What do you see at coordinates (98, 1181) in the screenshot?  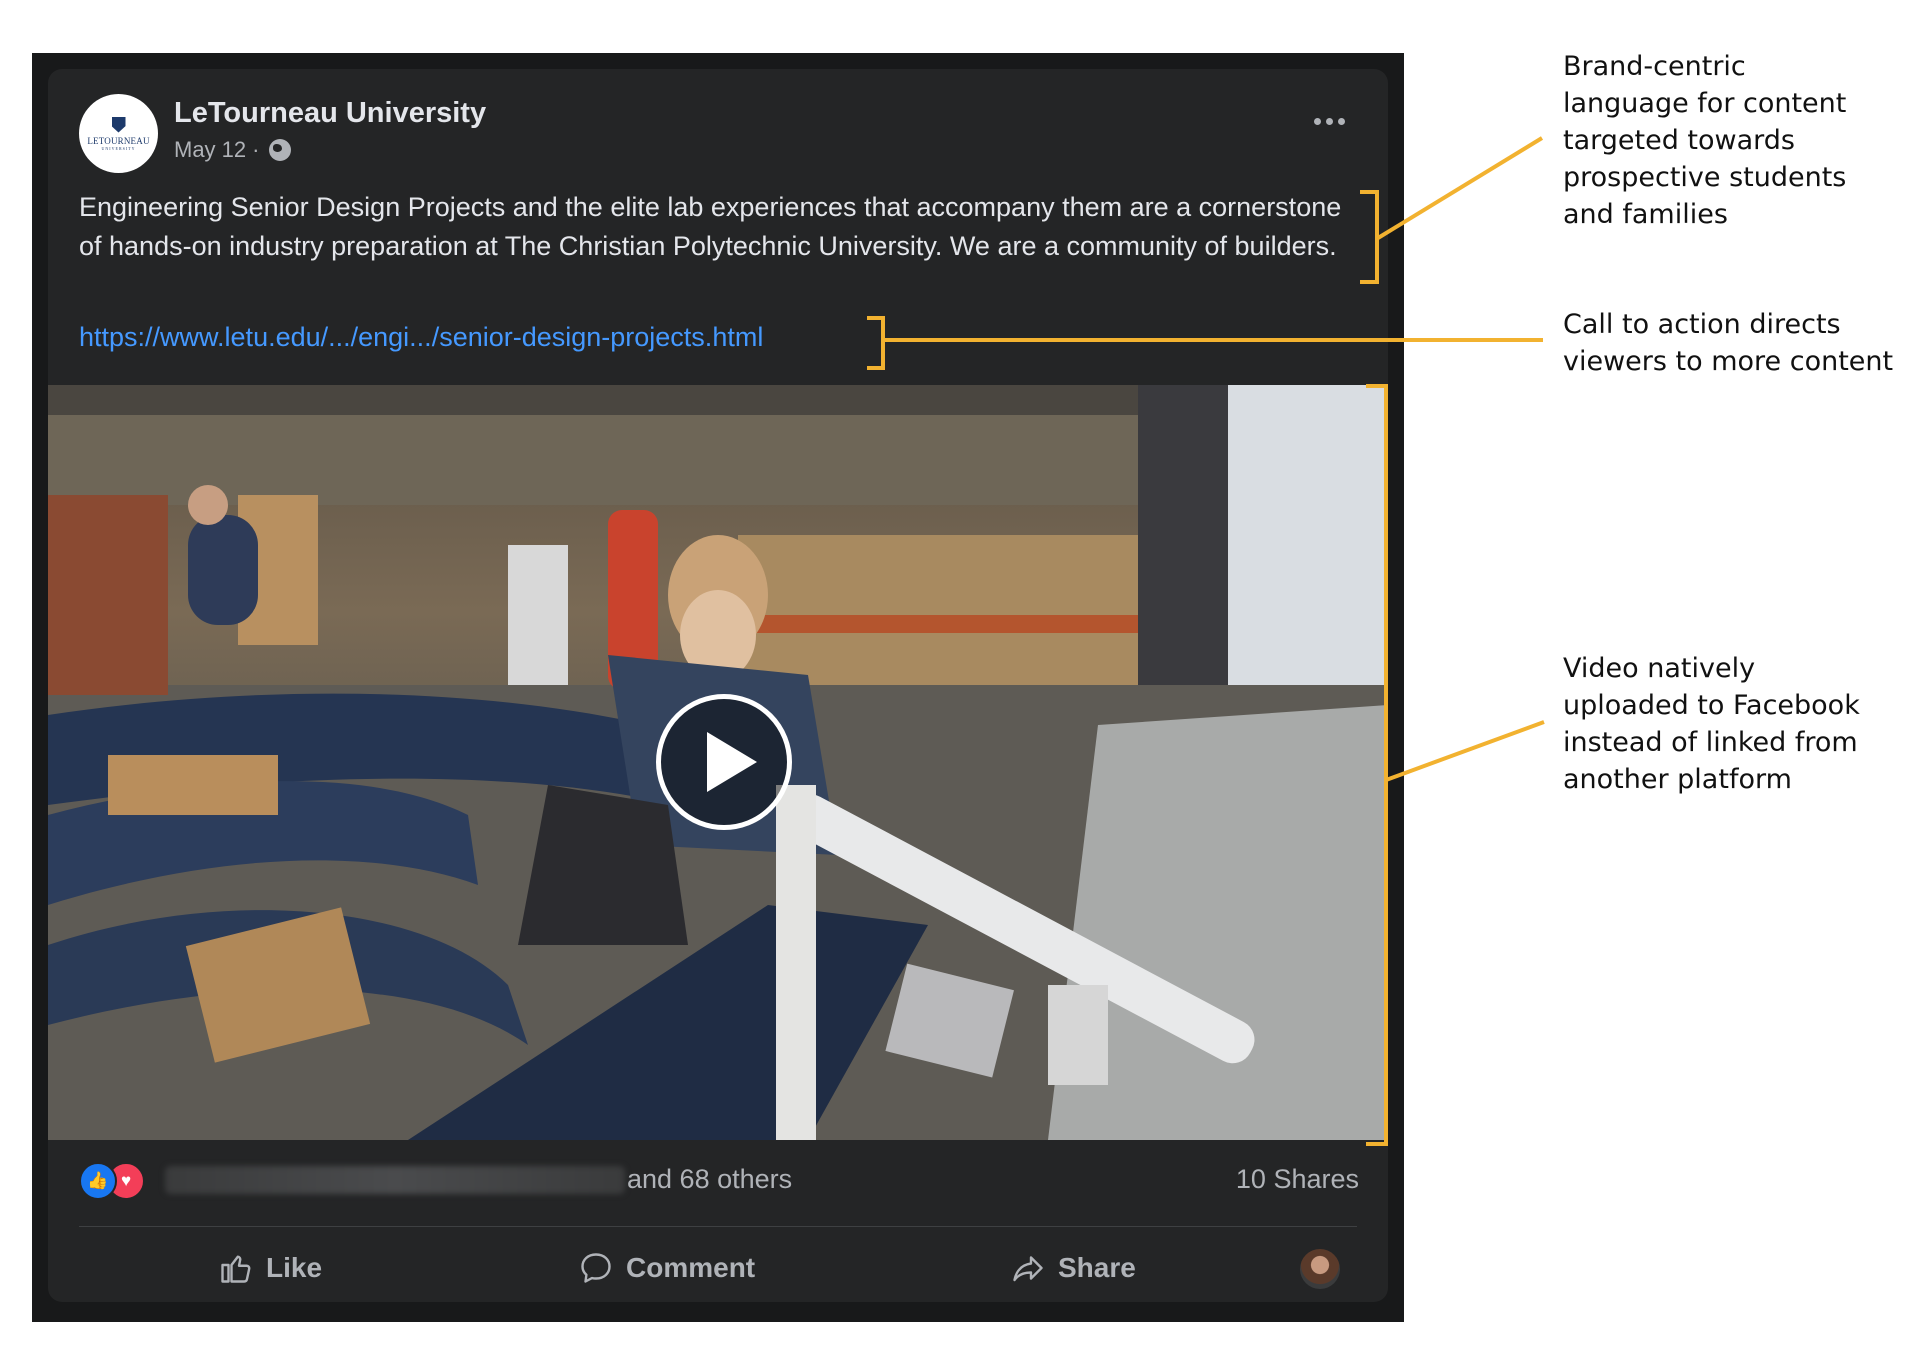 I see `like-reaction-icon: 👍` at bounding box center [98, 1181].